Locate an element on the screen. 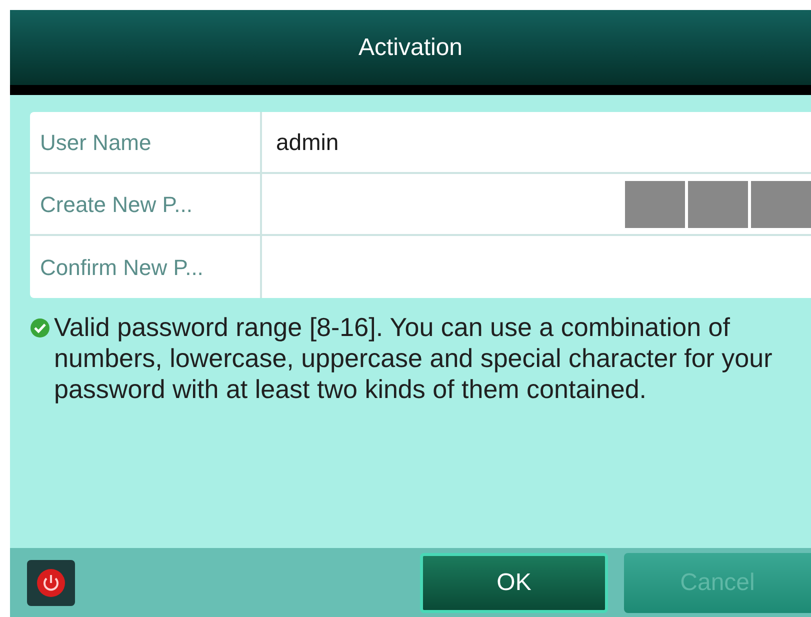 The height and width of the screenshot is (617, 811). window-title: Activation is located at coordinates (410, 47).